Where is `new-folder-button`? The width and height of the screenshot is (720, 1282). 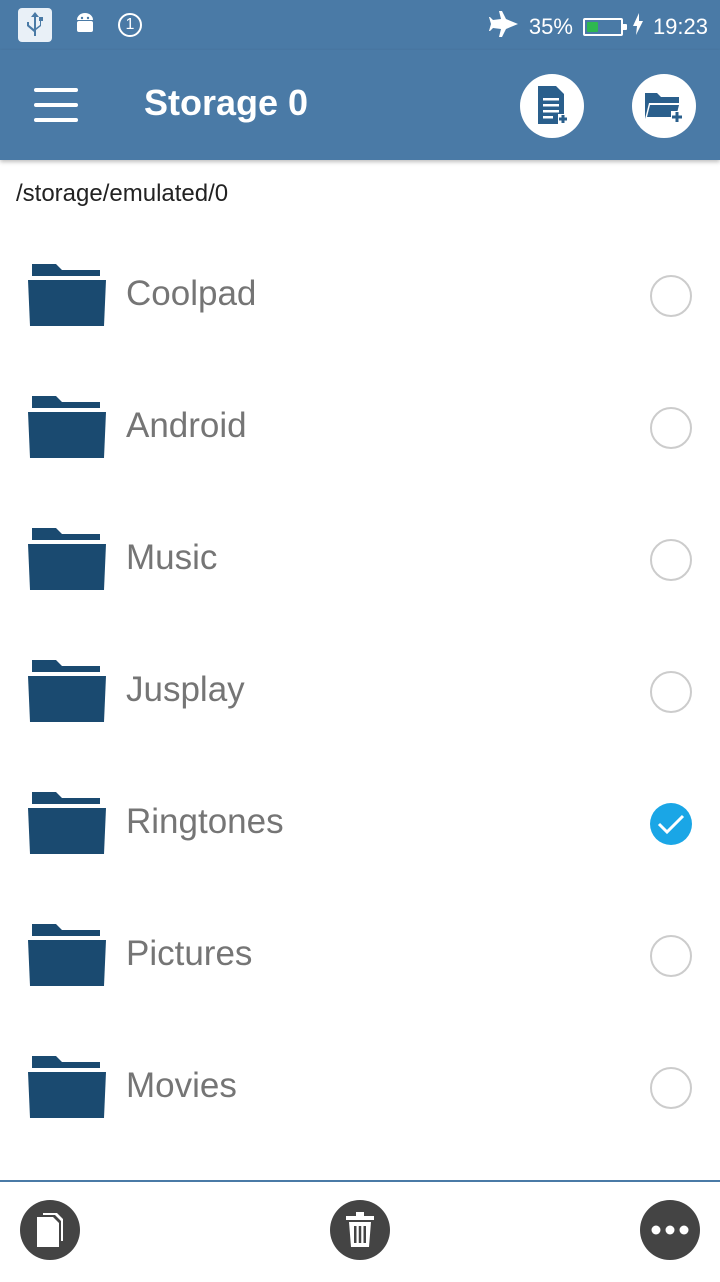 new-folder-button is located at coordinates (664, 106).